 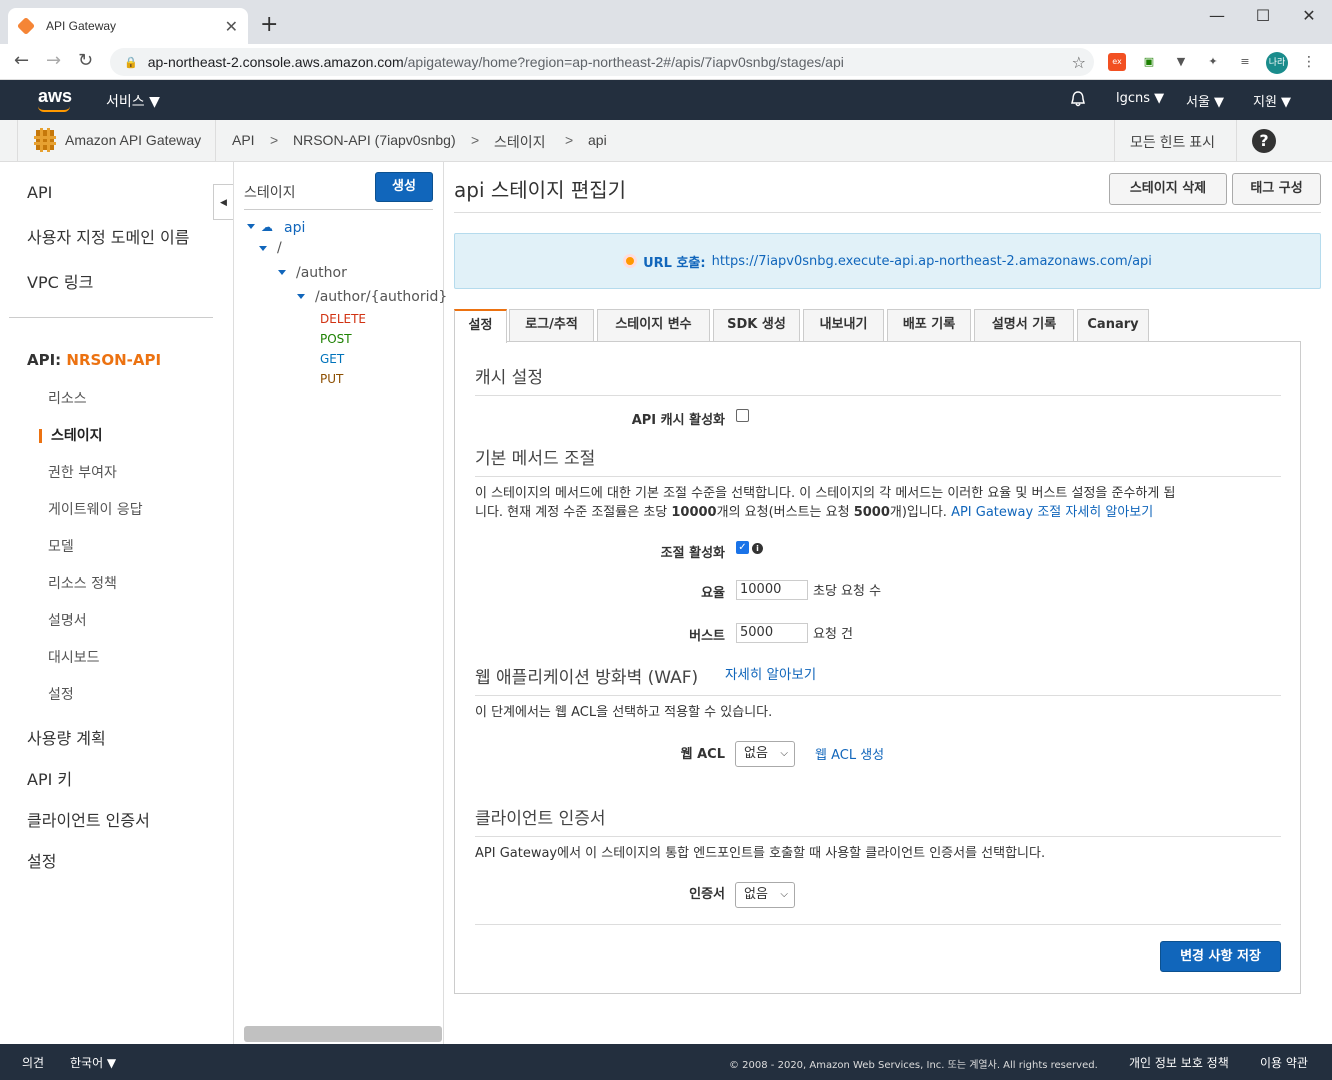 I want to click on tab-stage-variables: 스테이지 변수, so click(x=653, y=325).